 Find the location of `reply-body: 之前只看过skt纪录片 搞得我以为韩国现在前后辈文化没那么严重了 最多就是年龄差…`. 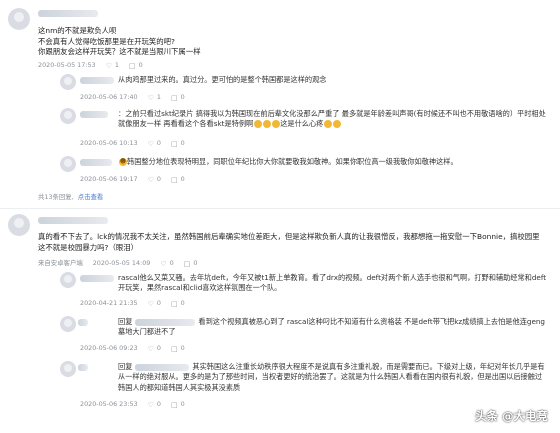

reply-body: 之前只看过skt纪录片 搞得我以为韩国现在前后辈文化没那么严重了 最多就是年龄差… is located at coordinates (332, 119).